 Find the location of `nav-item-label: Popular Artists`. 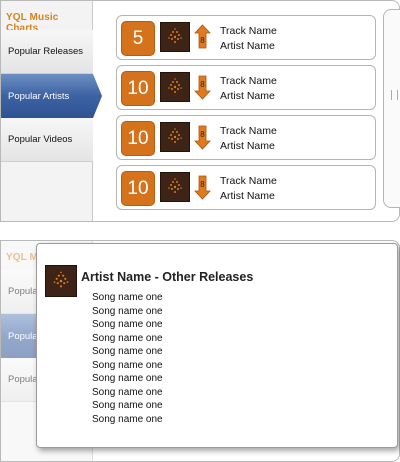

nav-item-label: Popular Artists is located at coordinates (39, 96).